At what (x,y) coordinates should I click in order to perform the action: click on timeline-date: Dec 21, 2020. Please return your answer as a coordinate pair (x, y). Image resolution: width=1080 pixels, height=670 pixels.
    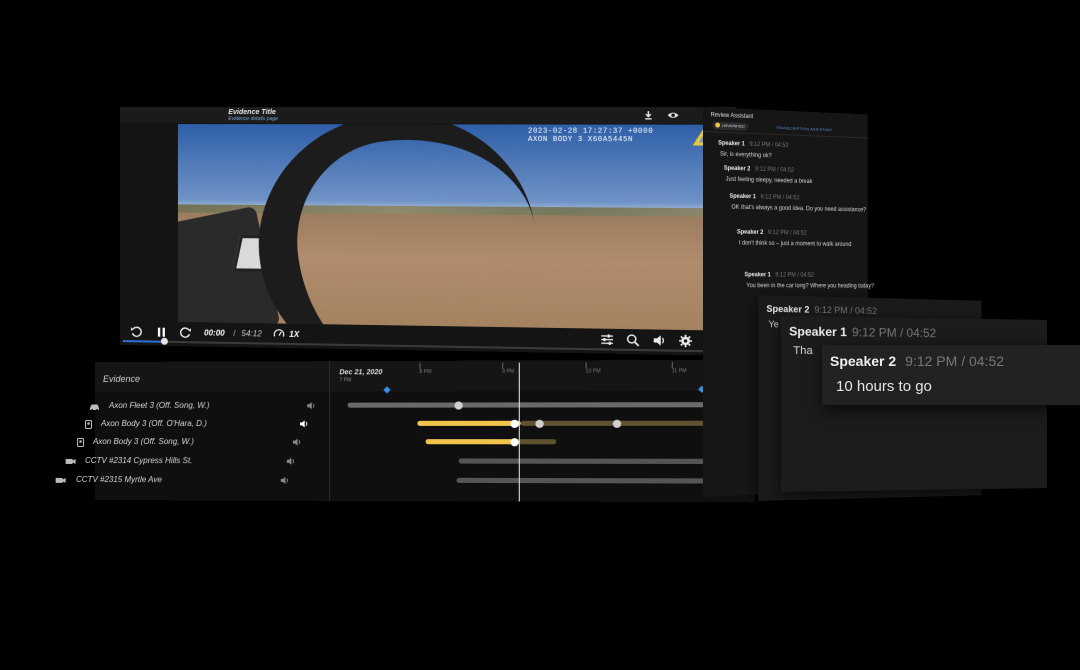
    Looking at the image, I should click on (360, 372).